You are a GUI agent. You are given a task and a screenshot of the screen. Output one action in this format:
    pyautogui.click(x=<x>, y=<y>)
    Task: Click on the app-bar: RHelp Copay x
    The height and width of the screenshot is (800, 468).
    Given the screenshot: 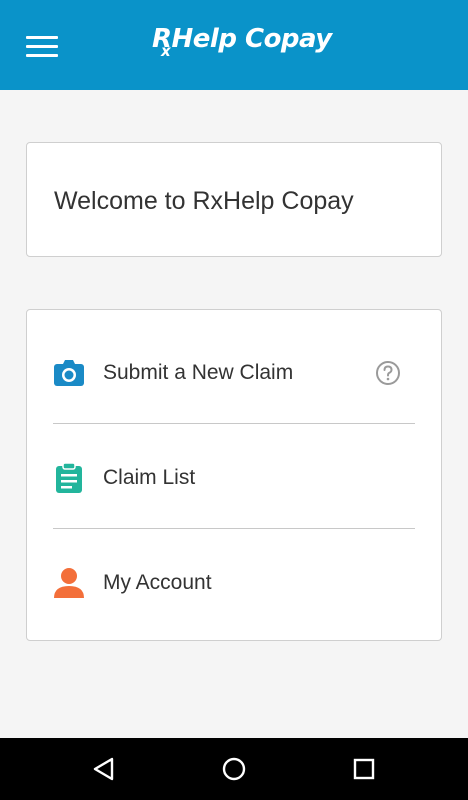 What is the action you would take?
    pyautogui.click(x=234, y=45)
    